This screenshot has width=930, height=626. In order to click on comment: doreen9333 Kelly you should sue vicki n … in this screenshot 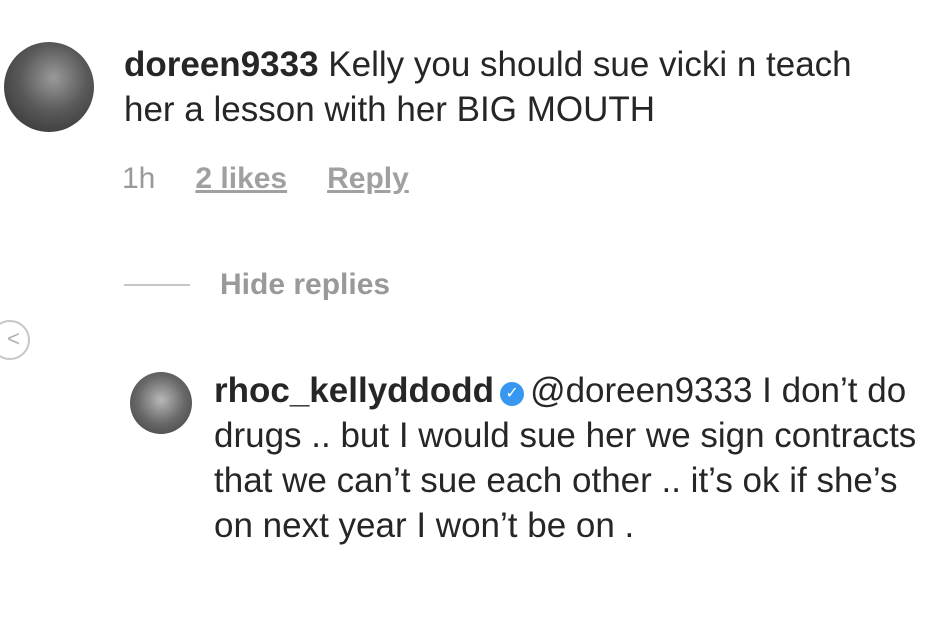, I will do `click(449, 87)`.